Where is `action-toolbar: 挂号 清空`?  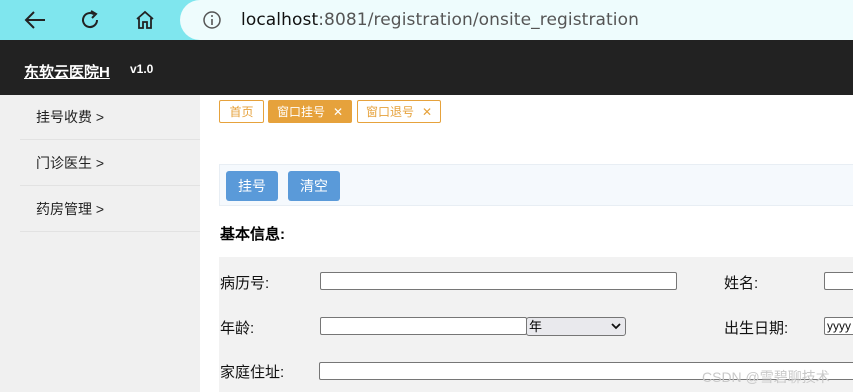 action-toolbar: 挂号 清空 is located at coordinates (536, 185).